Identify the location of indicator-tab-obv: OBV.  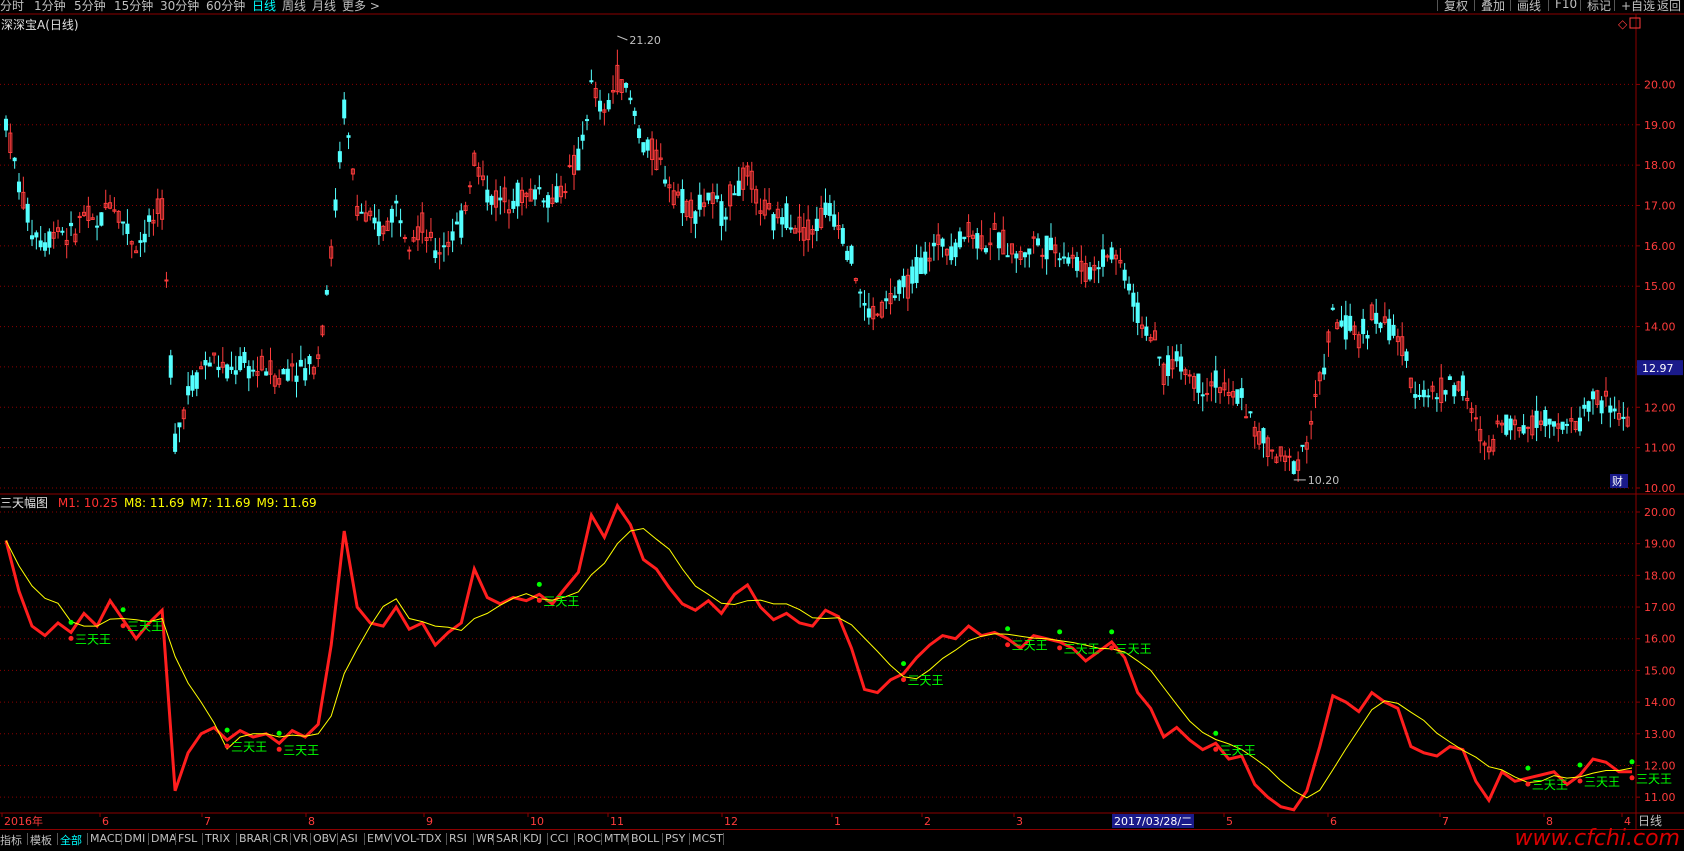
(324, 838).